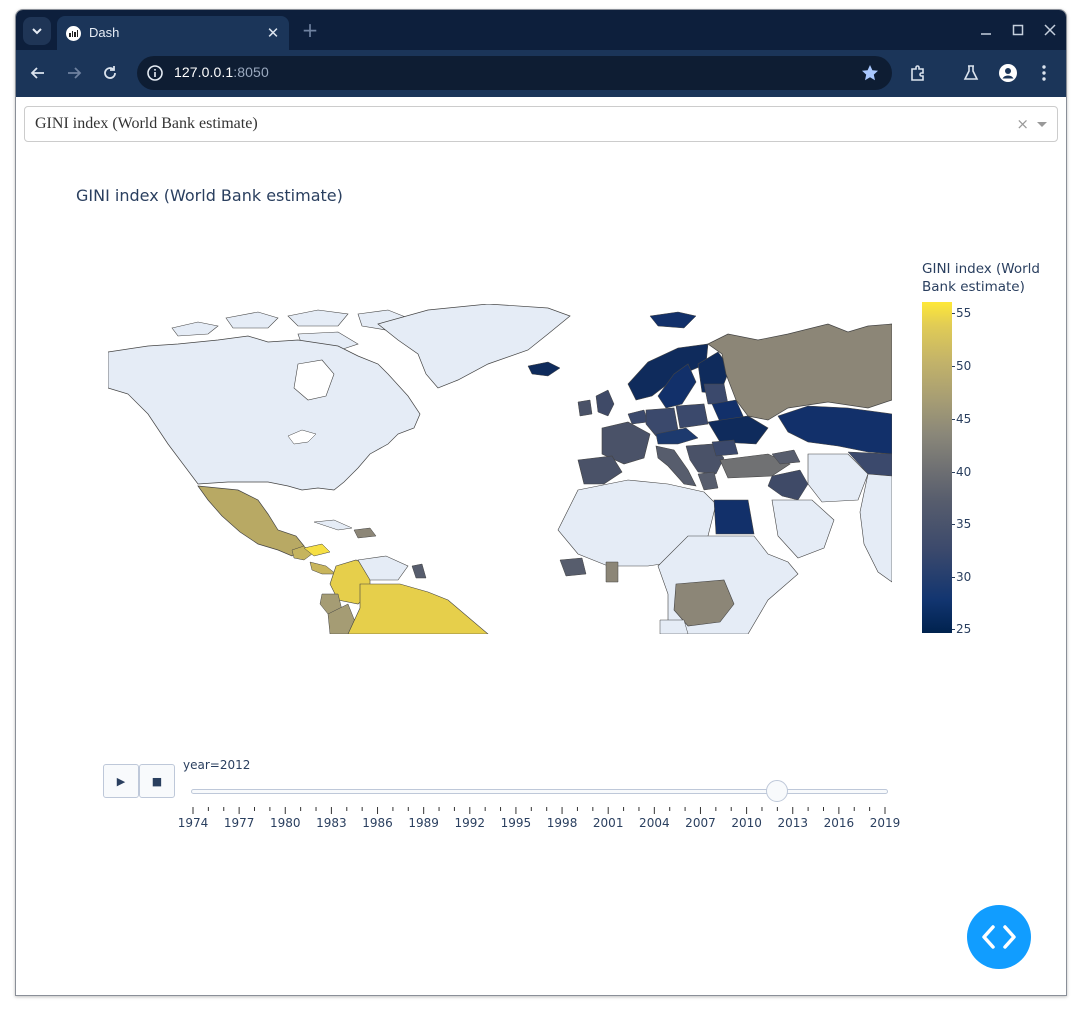  Describe the element at coordinates (937, 467) in the screenshot. I see `colorbar` at that location.